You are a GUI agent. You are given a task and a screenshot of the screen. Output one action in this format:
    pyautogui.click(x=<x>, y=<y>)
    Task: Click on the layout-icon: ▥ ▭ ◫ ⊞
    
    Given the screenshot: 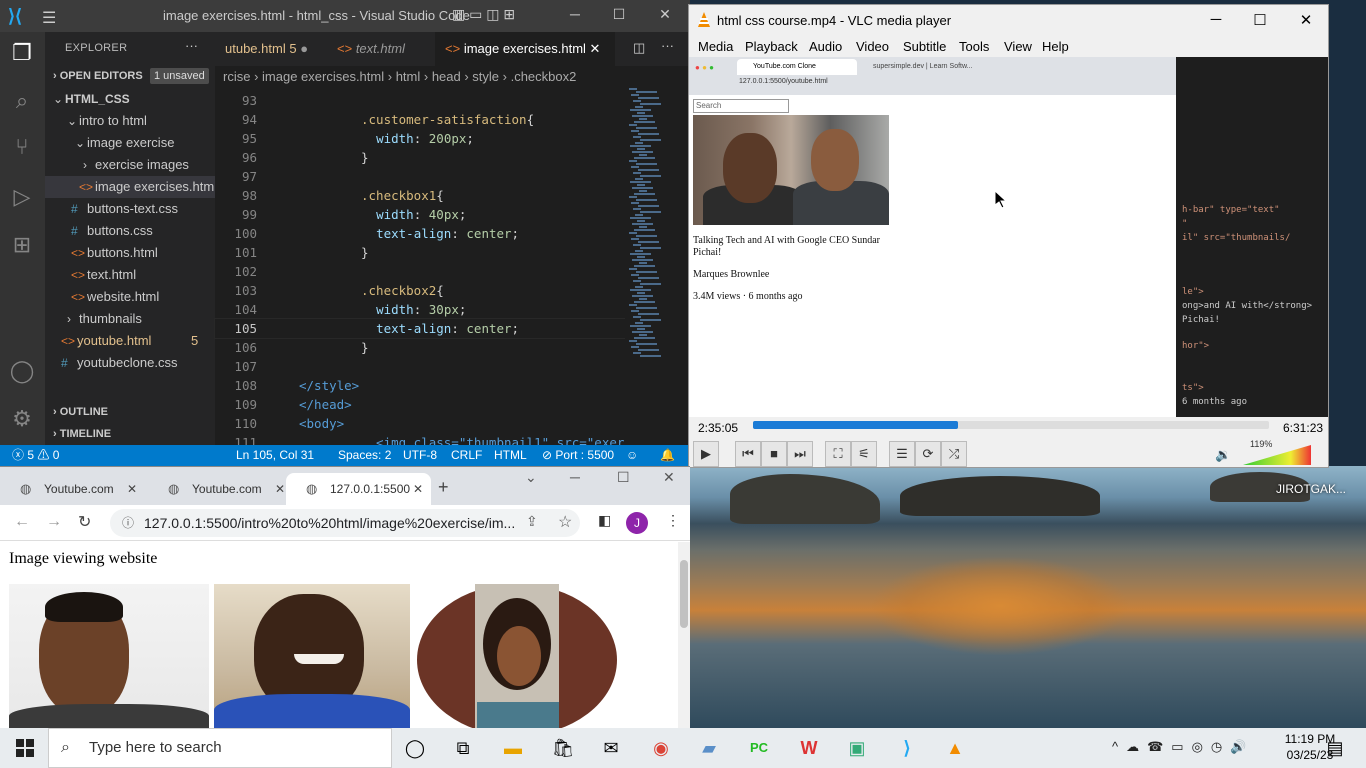 What is the action you would take?
    pyautogui.click(x=483, y=14)
    